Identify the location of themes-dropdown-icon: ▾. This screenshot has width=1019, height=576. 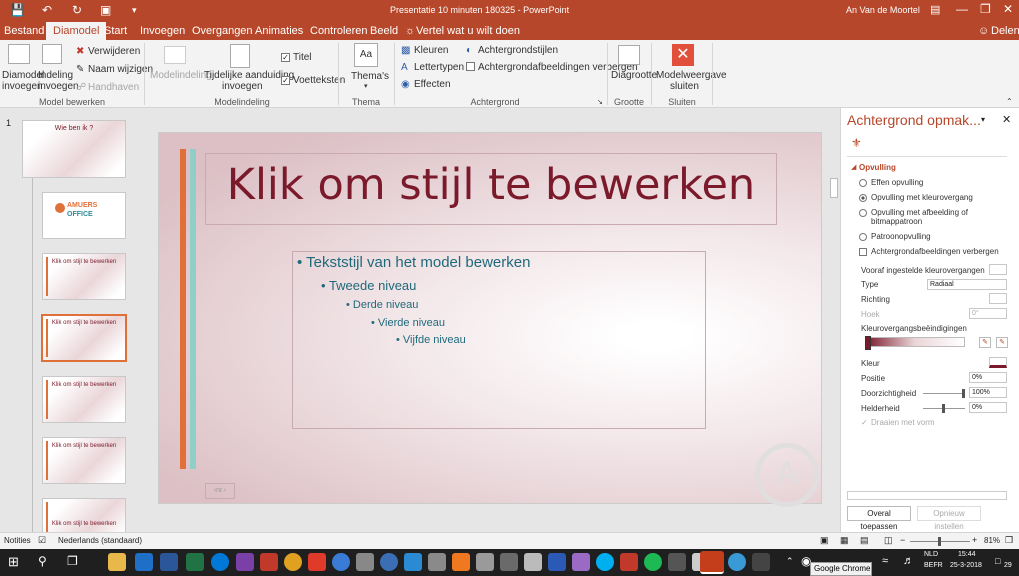
(366, 86).